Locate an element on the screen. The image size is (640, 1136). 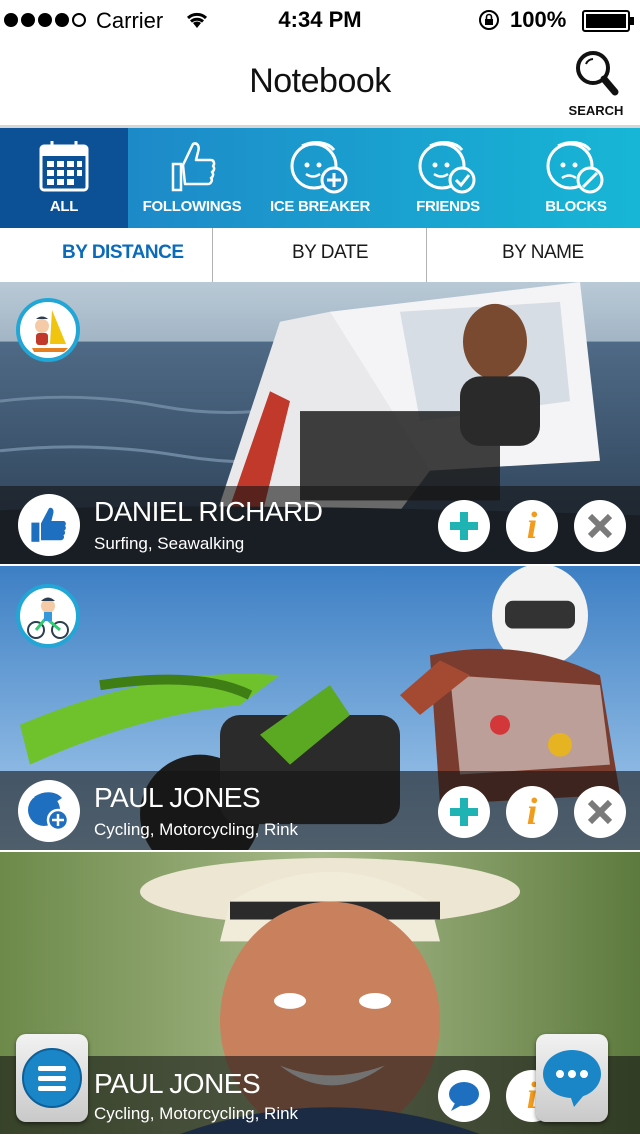
tab-followings: FOLLOWINGS is located at coordinates (192, 178).